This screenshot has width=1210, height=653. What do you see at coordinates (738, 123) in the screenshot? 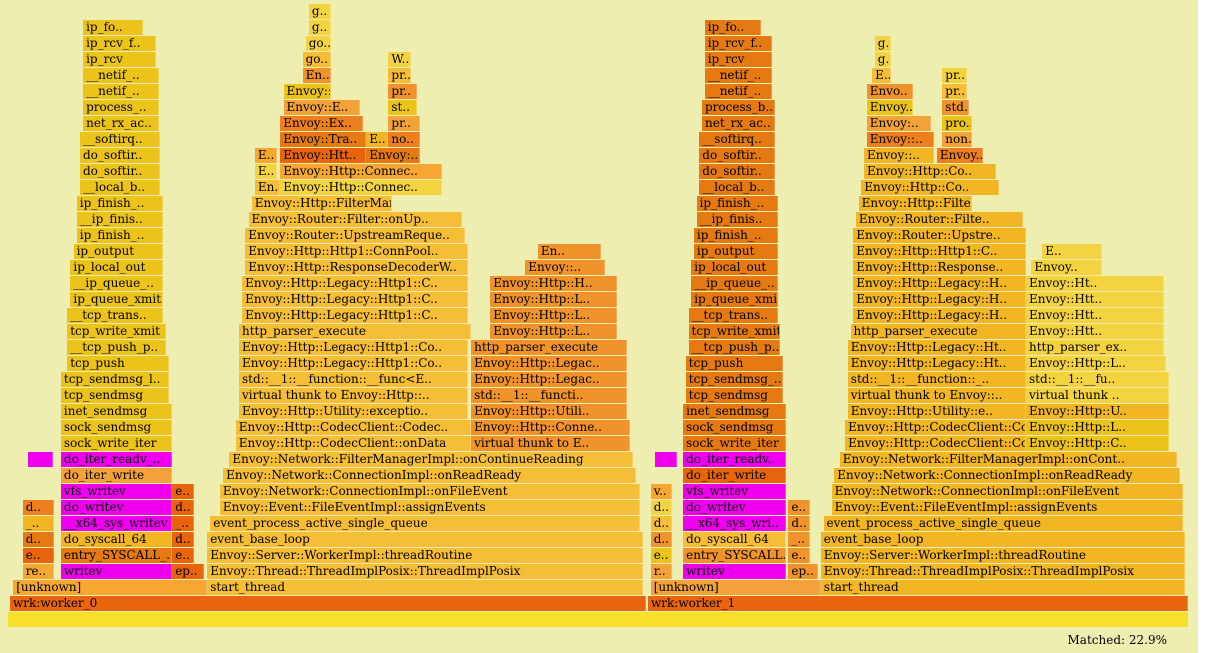
I see `stack-frame: net_rx_ac..` at bounding box center [738, 123].